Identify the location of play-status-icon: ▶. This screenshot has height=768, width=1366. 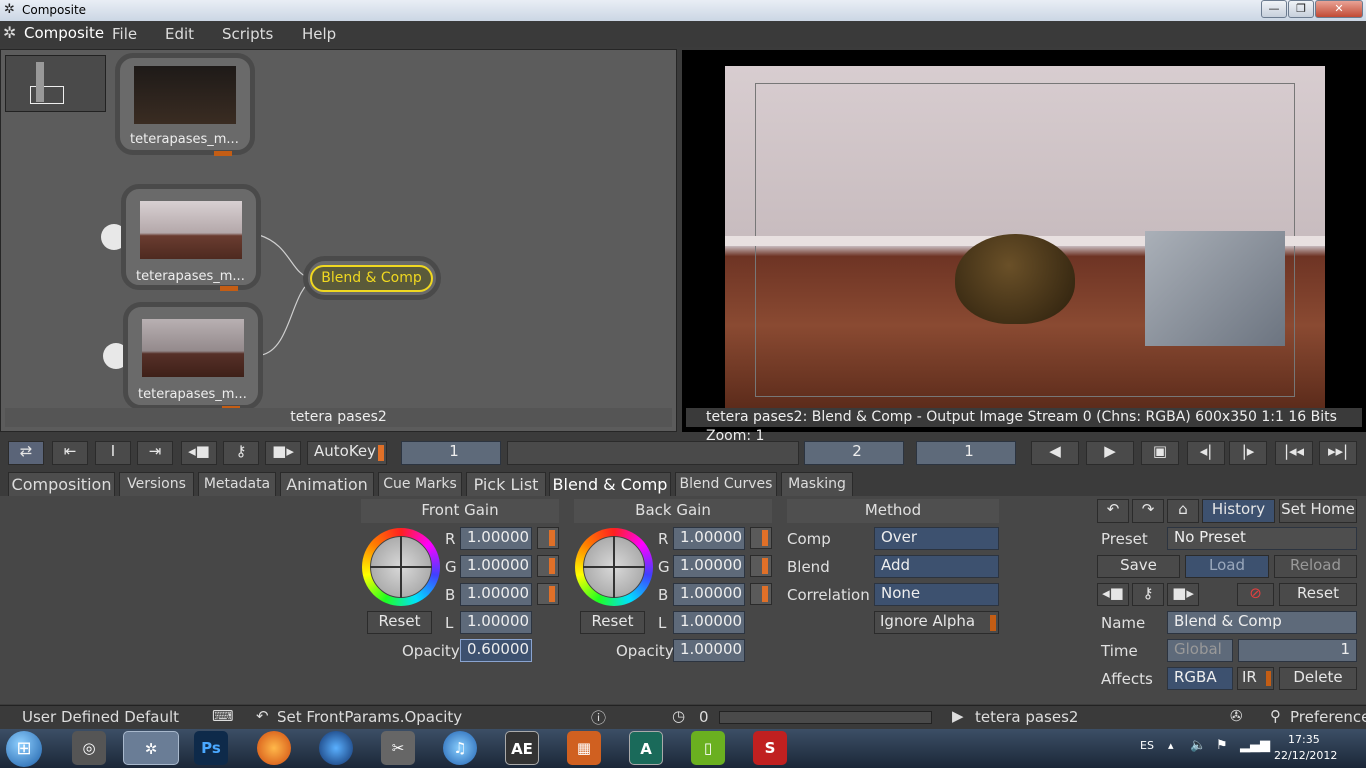
(958, 716).